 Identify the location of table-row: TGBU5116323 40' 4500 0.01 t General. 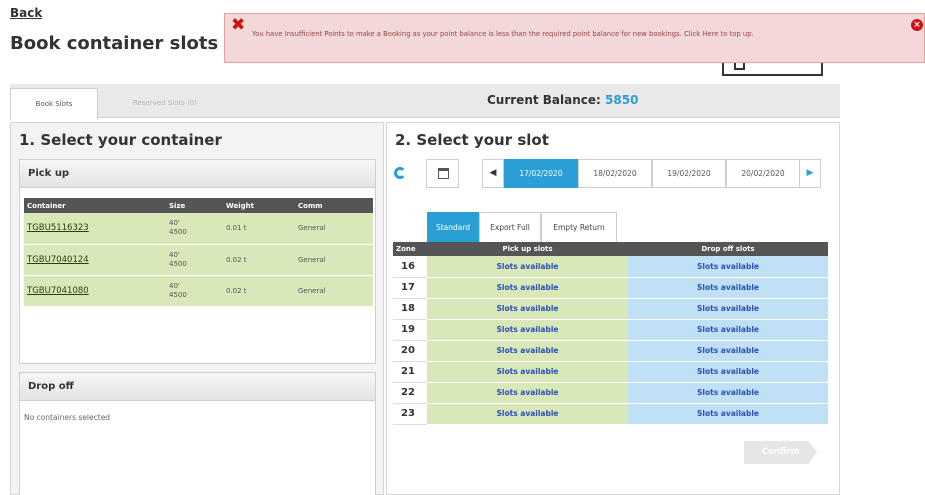
(198, 229).